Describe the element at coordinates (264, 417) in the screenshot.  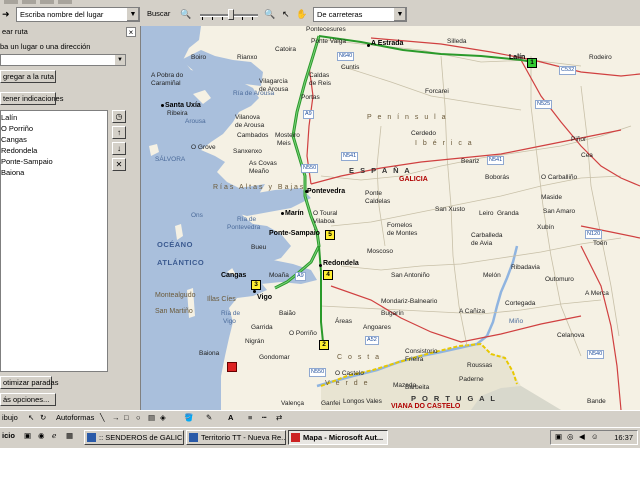
I see `dash-style-icon: ┅` at that location.